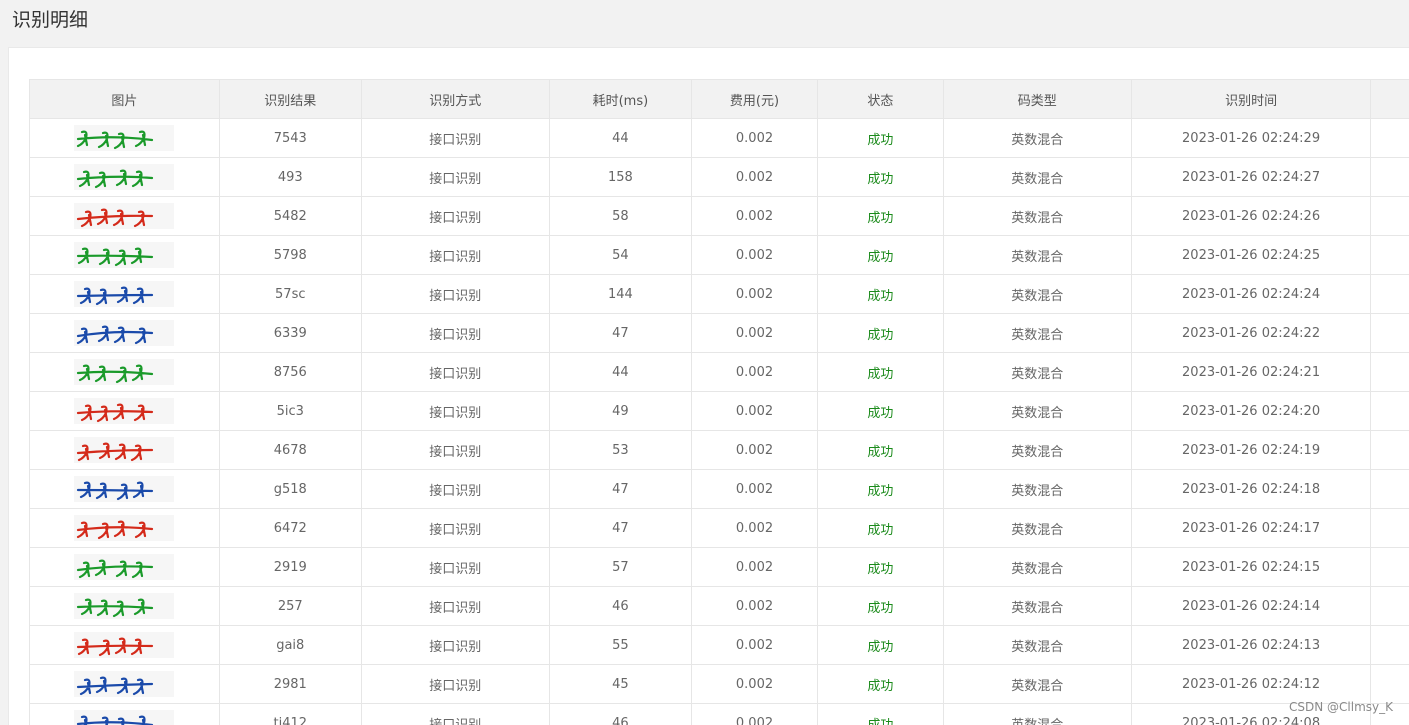 This screenshot has height=725, width=1409. Describe the element at coordinates (719, 216) in the screenshot. I see `table-row: 5482接口识别580.002成功英数混合2023-01-26 02:24:26` at that location.